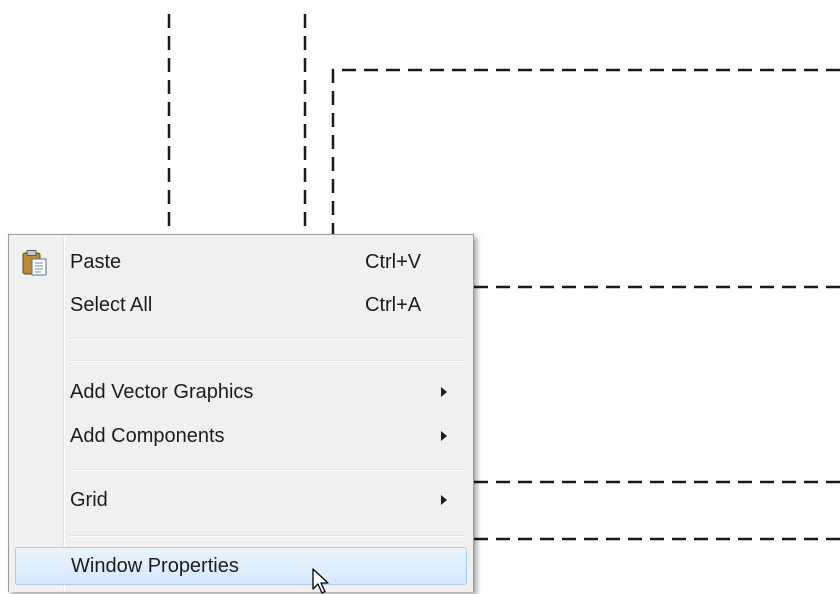 The height and width of the screenshot is (594, 840). What do you see at coordinates (393, 262) in the screenshot?
I see `menu-item-shortcut: Ctrl+V` at bounding box center [393, 262].